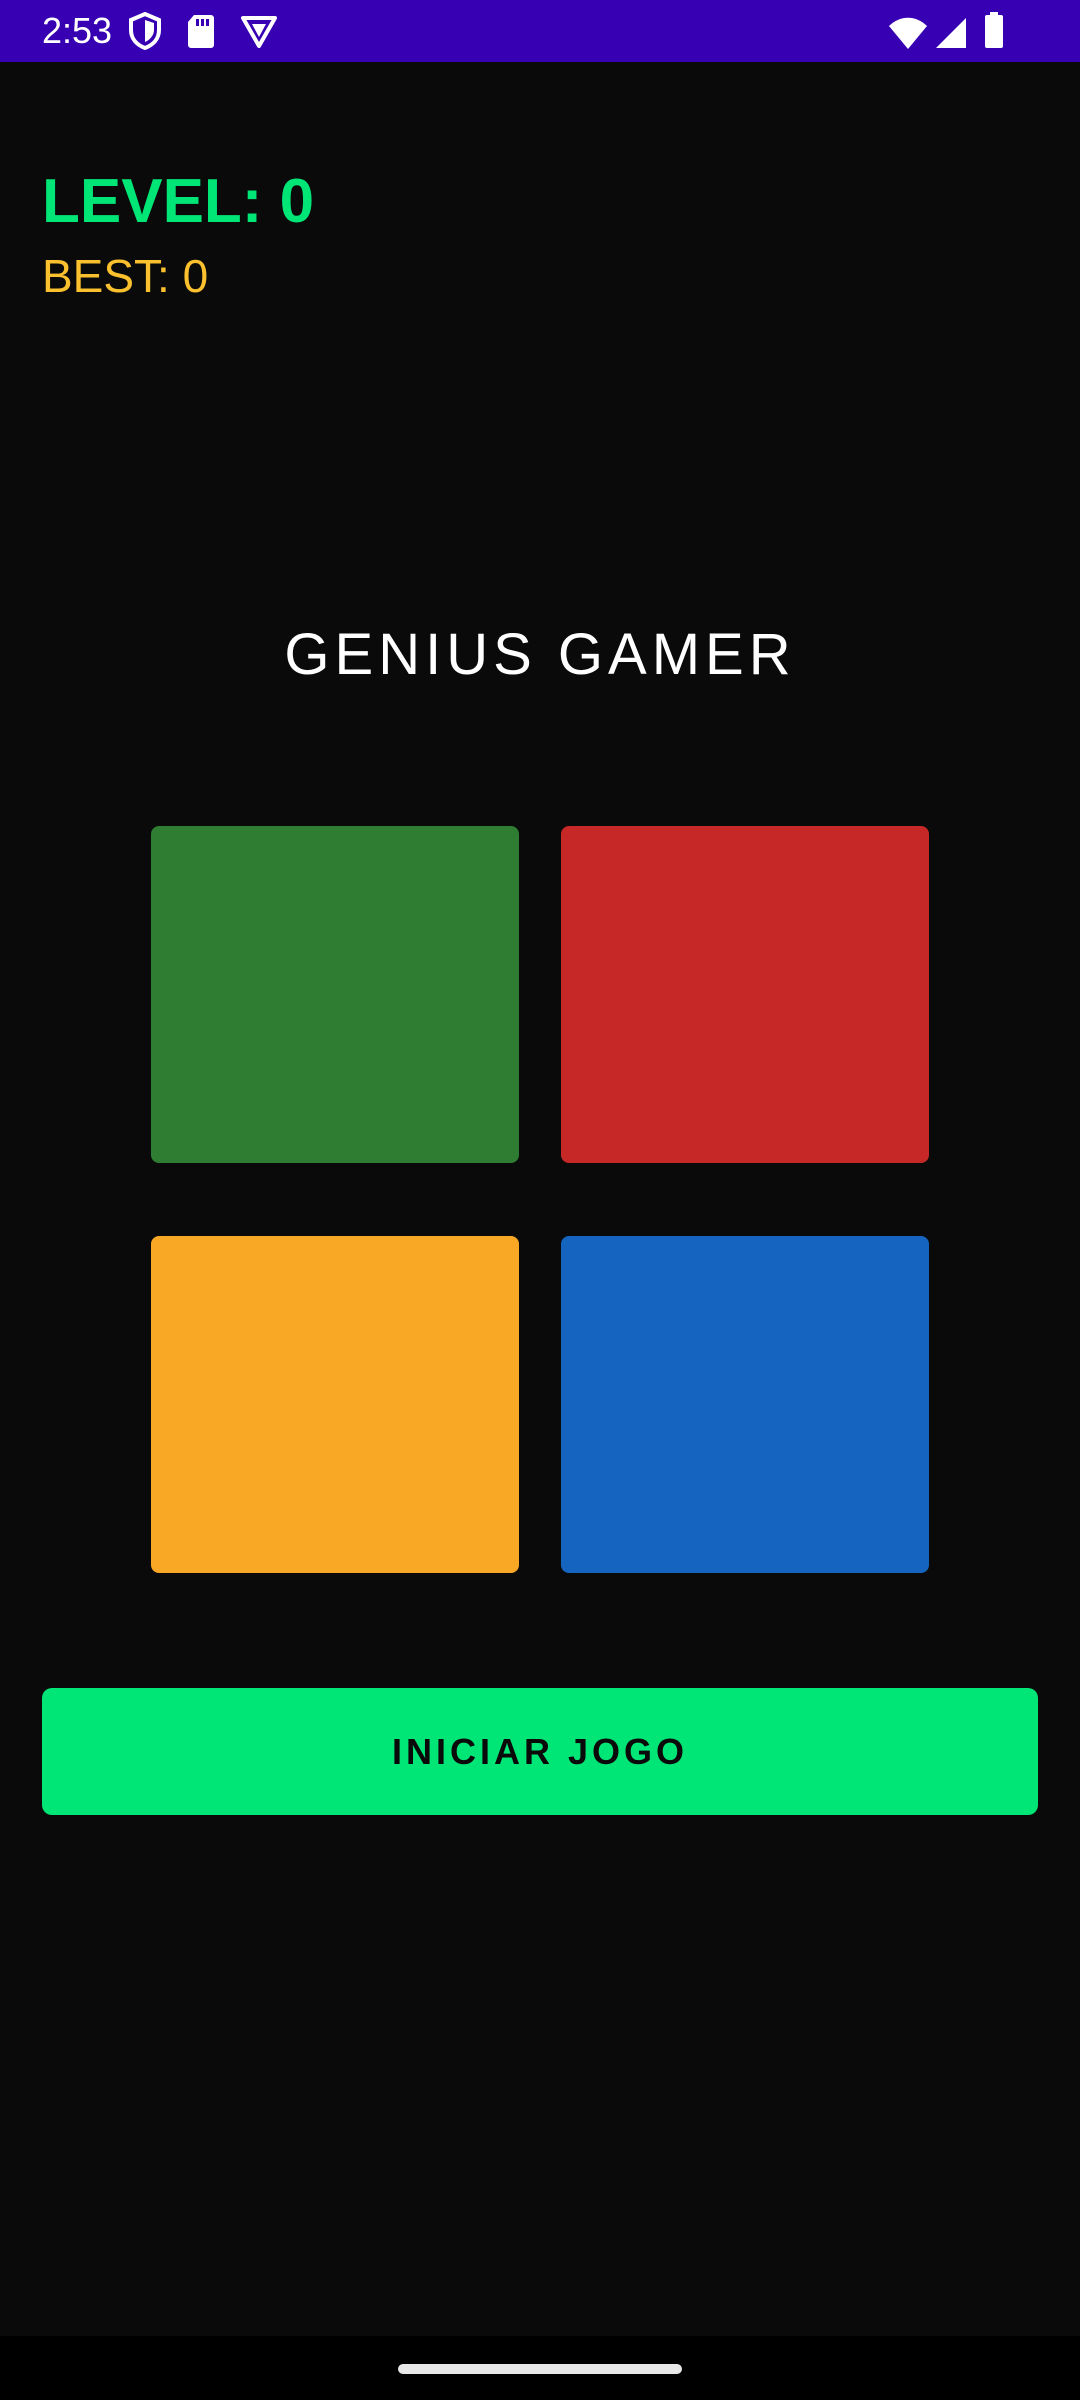 This screenshot has height=2400, width=1080. Describe the element at coordinates (125, 276) in the screenshot. I see `best-score: BEST: 0` at that location.